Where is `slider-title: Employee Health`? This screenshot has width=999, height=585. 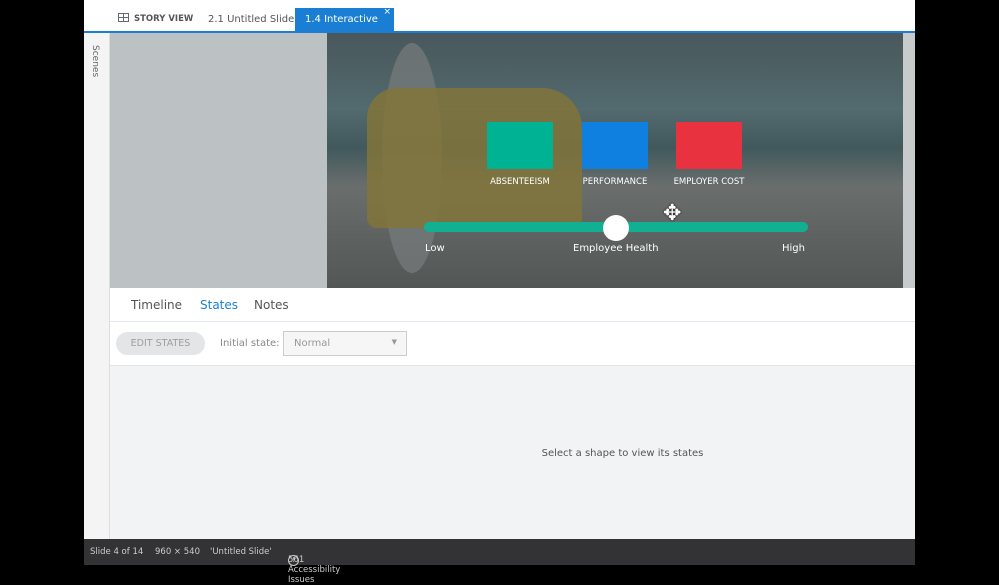 slider-title: Employee Health is located at coordinates (616, 248).